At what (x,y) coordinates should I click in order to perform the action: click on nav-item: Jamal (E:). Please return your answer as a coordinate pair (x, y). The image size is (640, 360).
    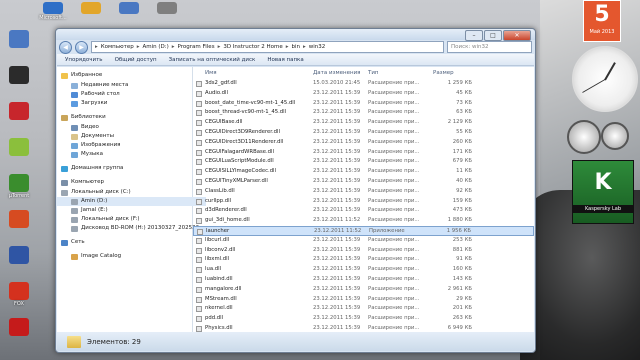
    Looking at the image, I should click on (82, 210).